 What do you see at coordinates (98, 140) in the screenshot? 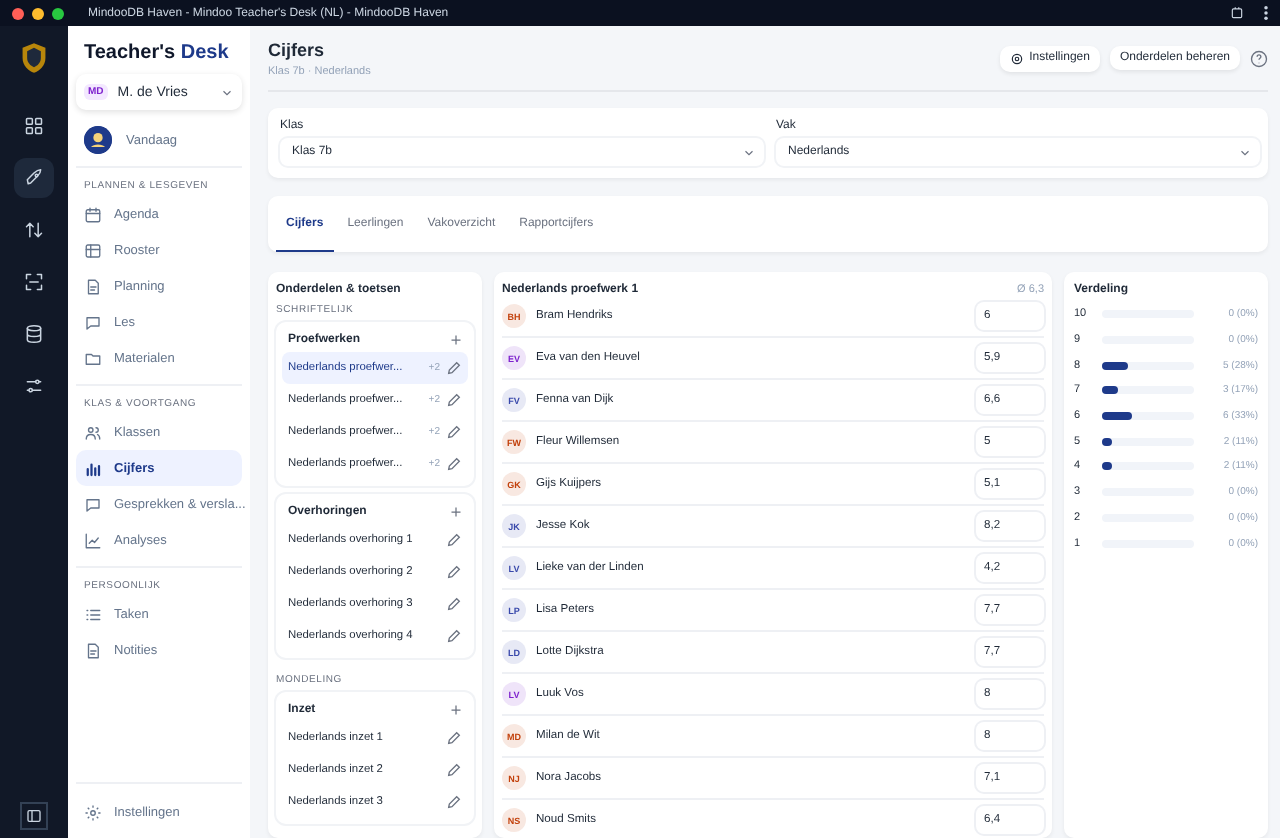
I see `today-avatar-icon` at bounding box center [98, 140].